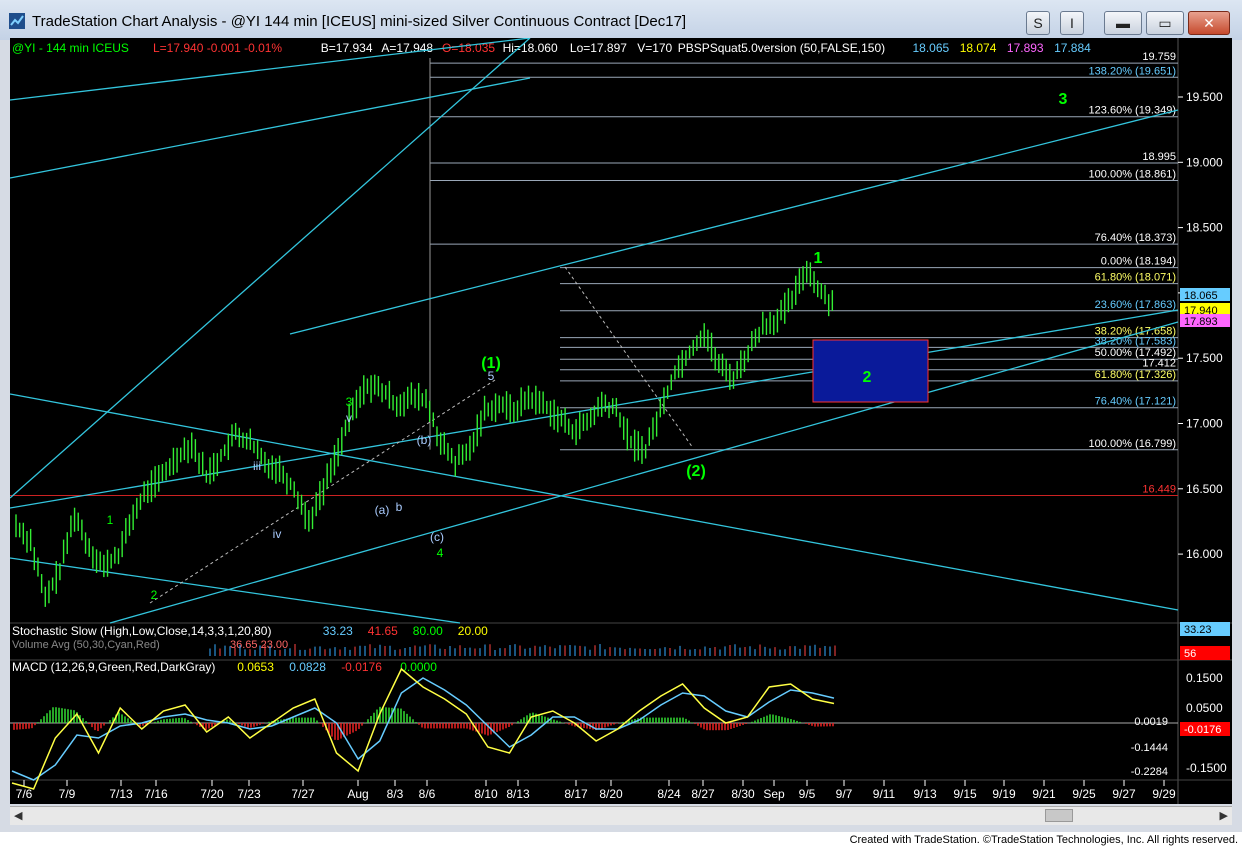  I want to click on wave-label: iii, so click(257, 466).